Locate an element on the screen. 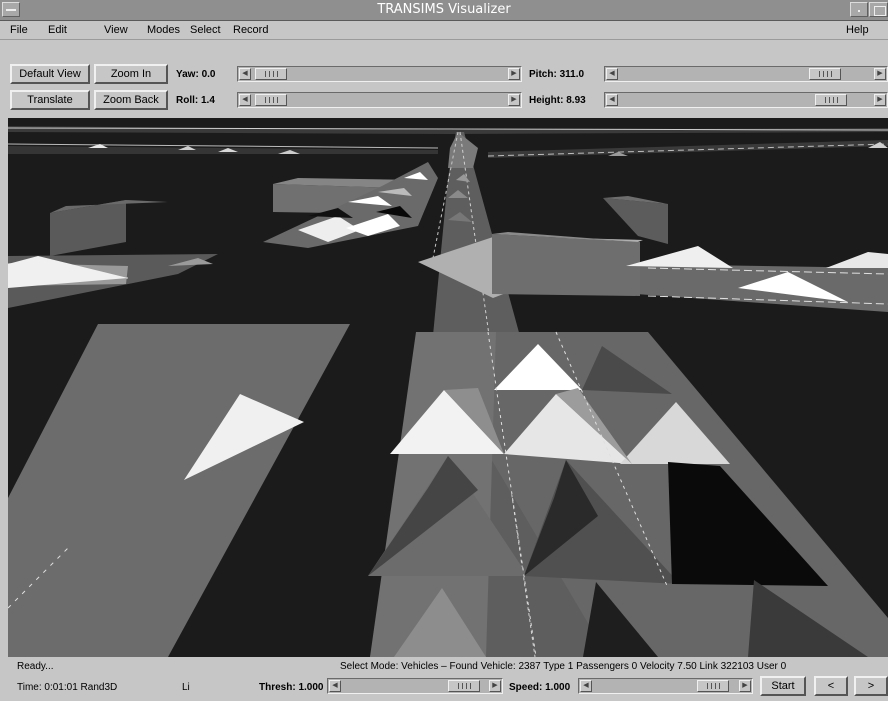 This screenshot has height=701, width=888. speed-slider: ◀ ▶ is located at coordinates (665, 686).